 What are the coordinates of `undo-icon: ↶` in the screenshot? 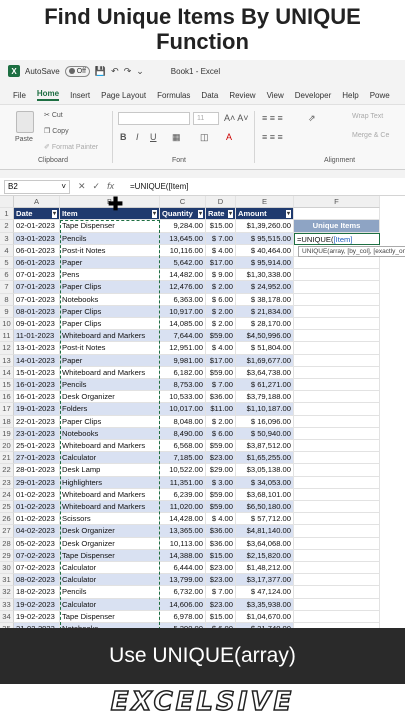 It's located at (115, 71).